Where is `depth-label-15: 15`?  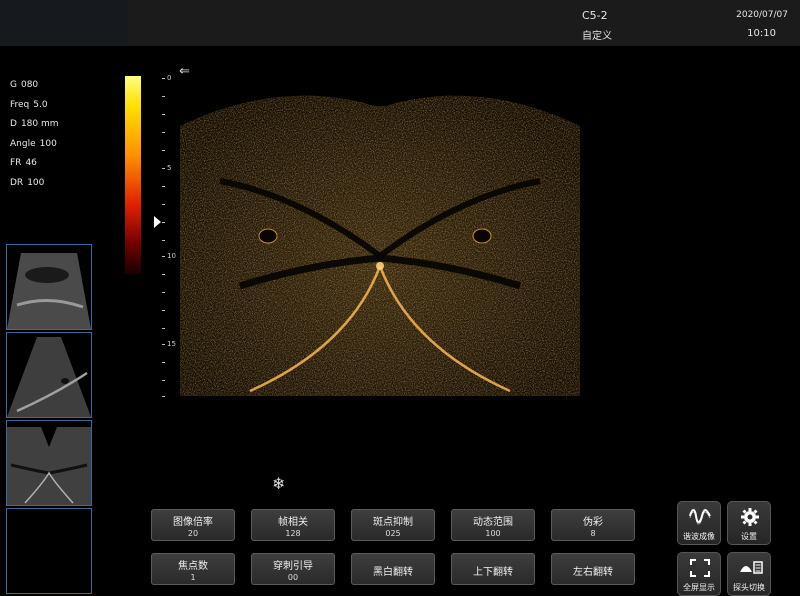
depth-label-15: 15 is located at coordinates (171, 344).